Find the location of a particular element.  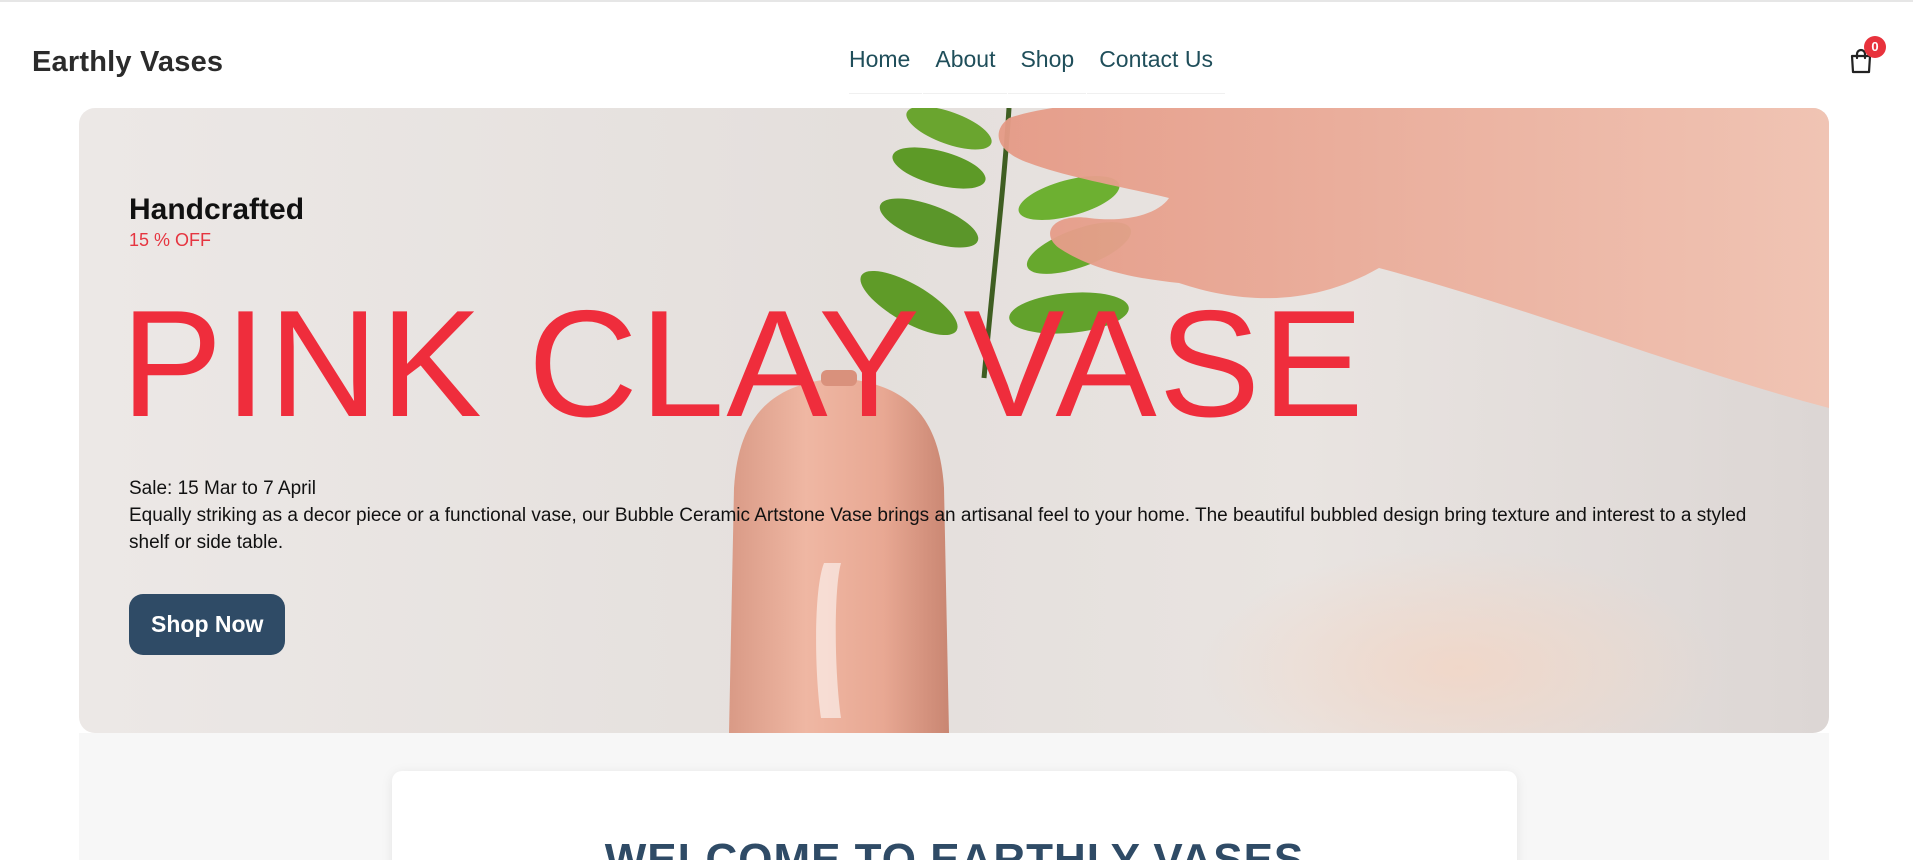

hero-discount: 15 % OFF is located at coordinates (170, 240).